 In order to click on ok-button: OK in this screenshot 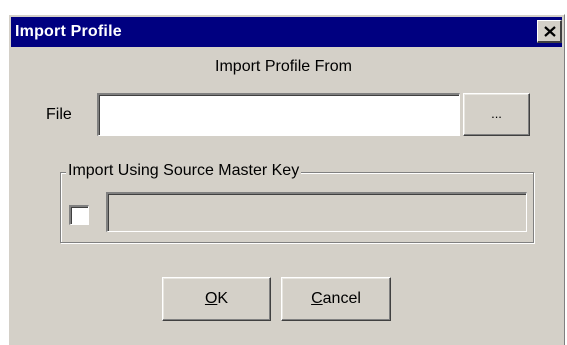, I will do `click(216, 299)`.